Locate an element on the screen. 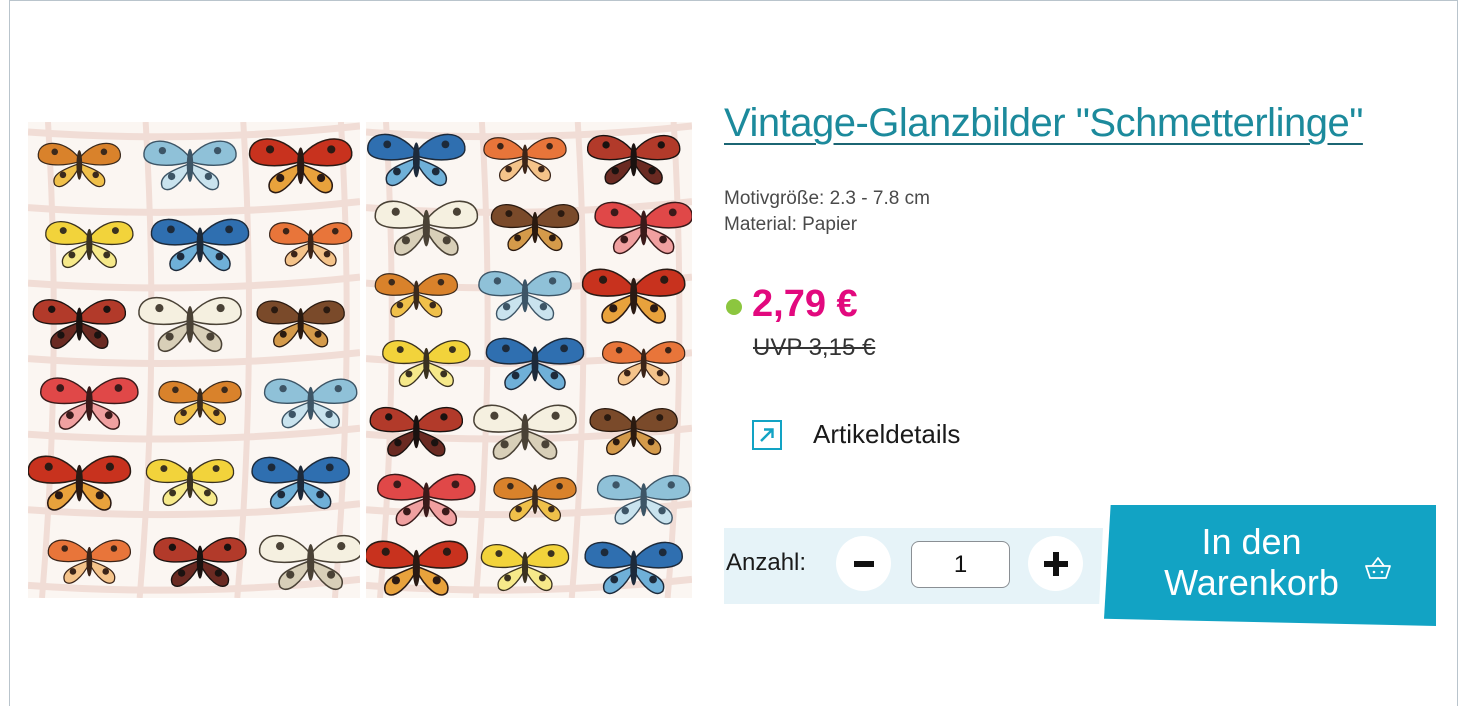 This screenshot has height=706, width=1467. product-title: Vintage-Glanzbilder "Schmetterlinge" is located at coordinates (1043, 123).